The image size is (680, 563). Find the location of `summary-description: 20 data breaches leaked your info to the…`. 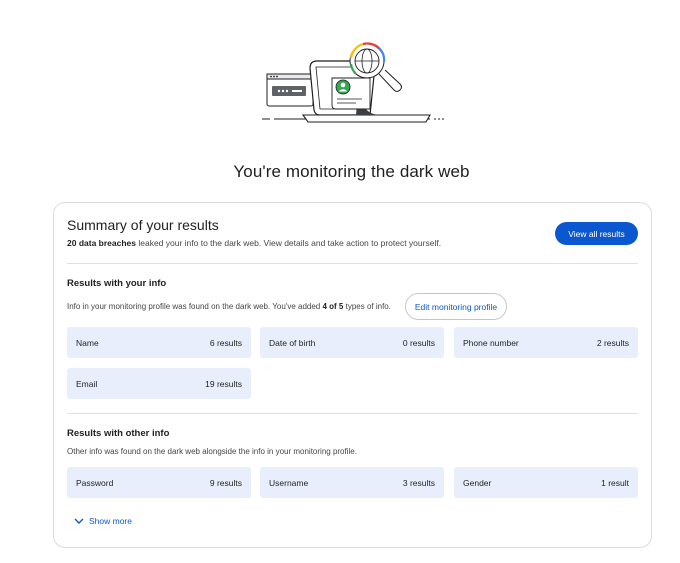

summary-description: 20 data breaches leaked your info to the… is located at coordinates (254, 243).